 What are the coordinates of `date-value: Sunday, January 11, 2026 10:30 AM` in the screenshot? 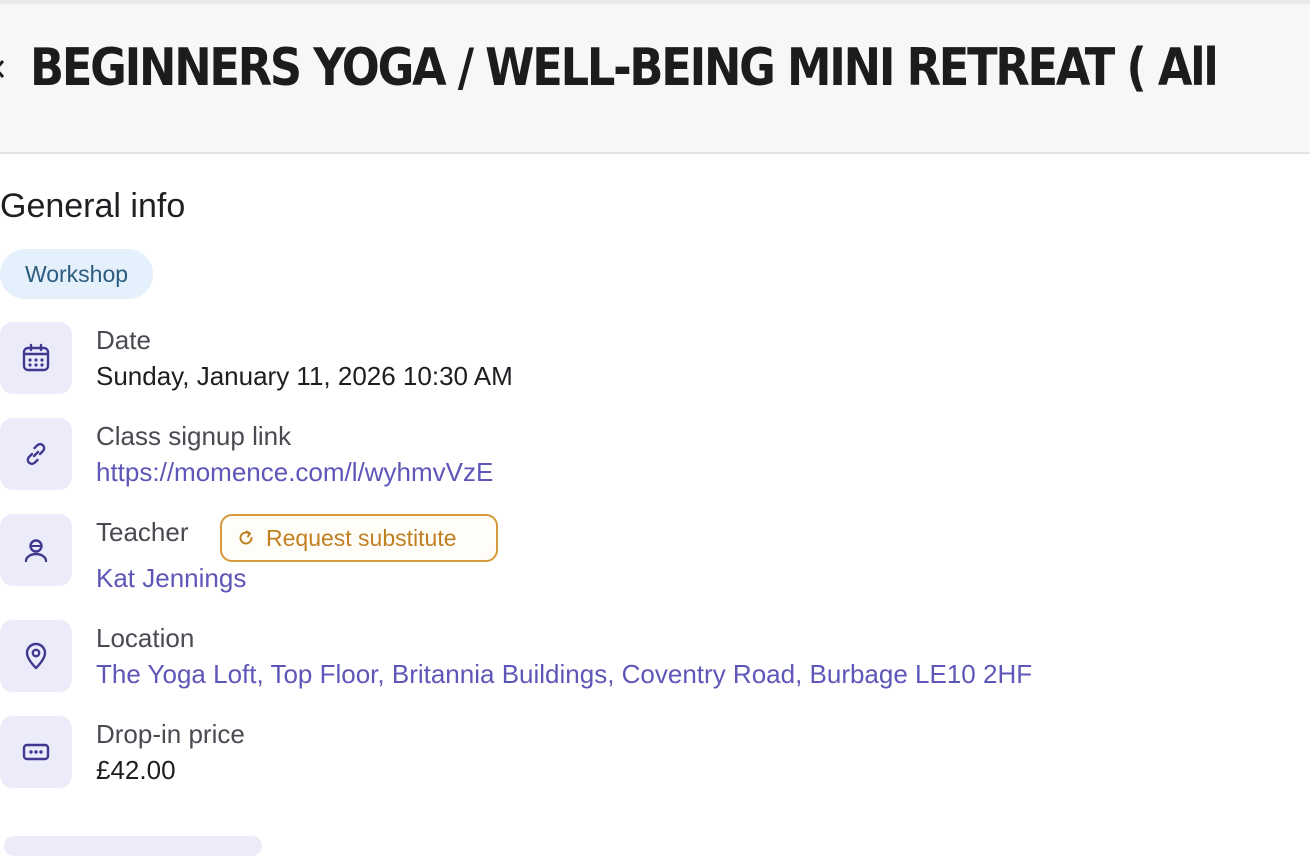 It's located at (304, 376).